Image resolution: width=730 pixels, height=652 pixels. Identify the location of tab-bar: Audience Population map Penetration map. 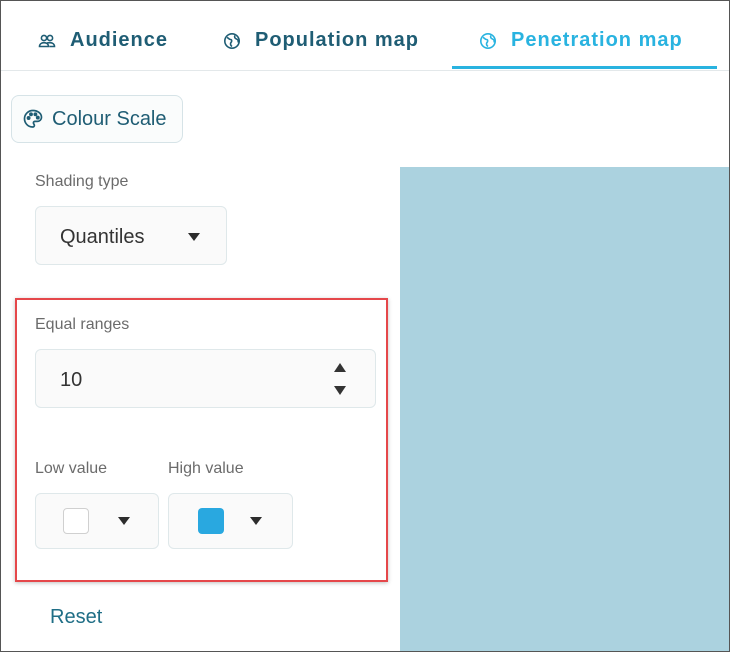
(365, 36).